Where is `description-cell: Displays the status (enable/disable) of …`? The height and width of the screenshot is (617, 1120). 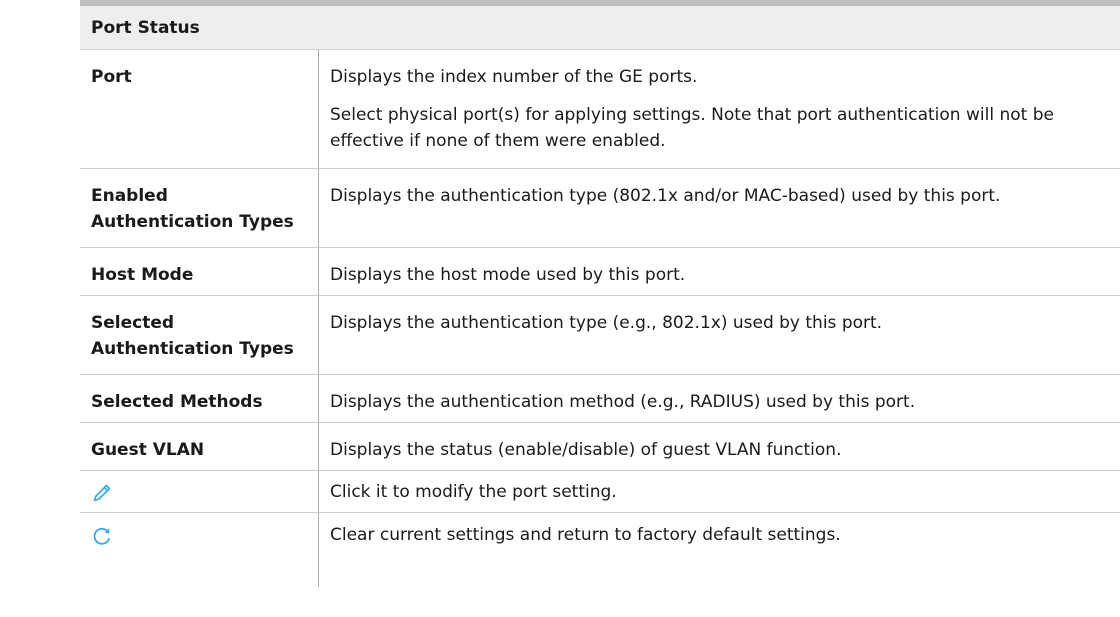 description-cell: Displays the status (enable/disable) of … is located at coordinates (719, 446).